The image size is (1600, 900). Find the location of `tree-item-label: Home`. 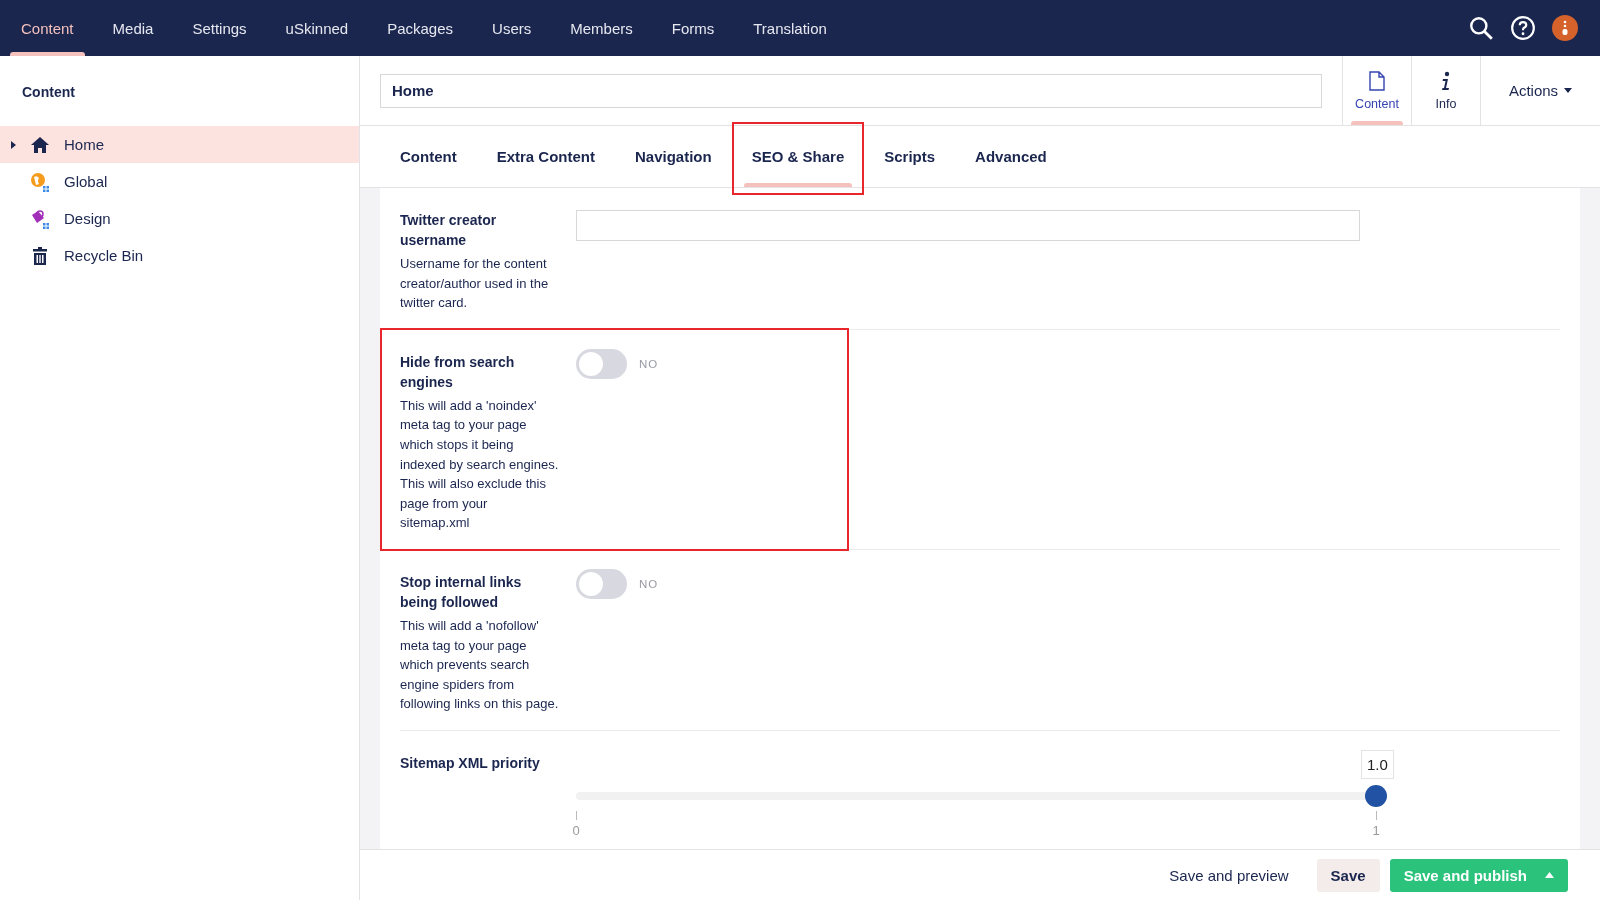

tree-item-label: Home is located at coordinates (84, 144).